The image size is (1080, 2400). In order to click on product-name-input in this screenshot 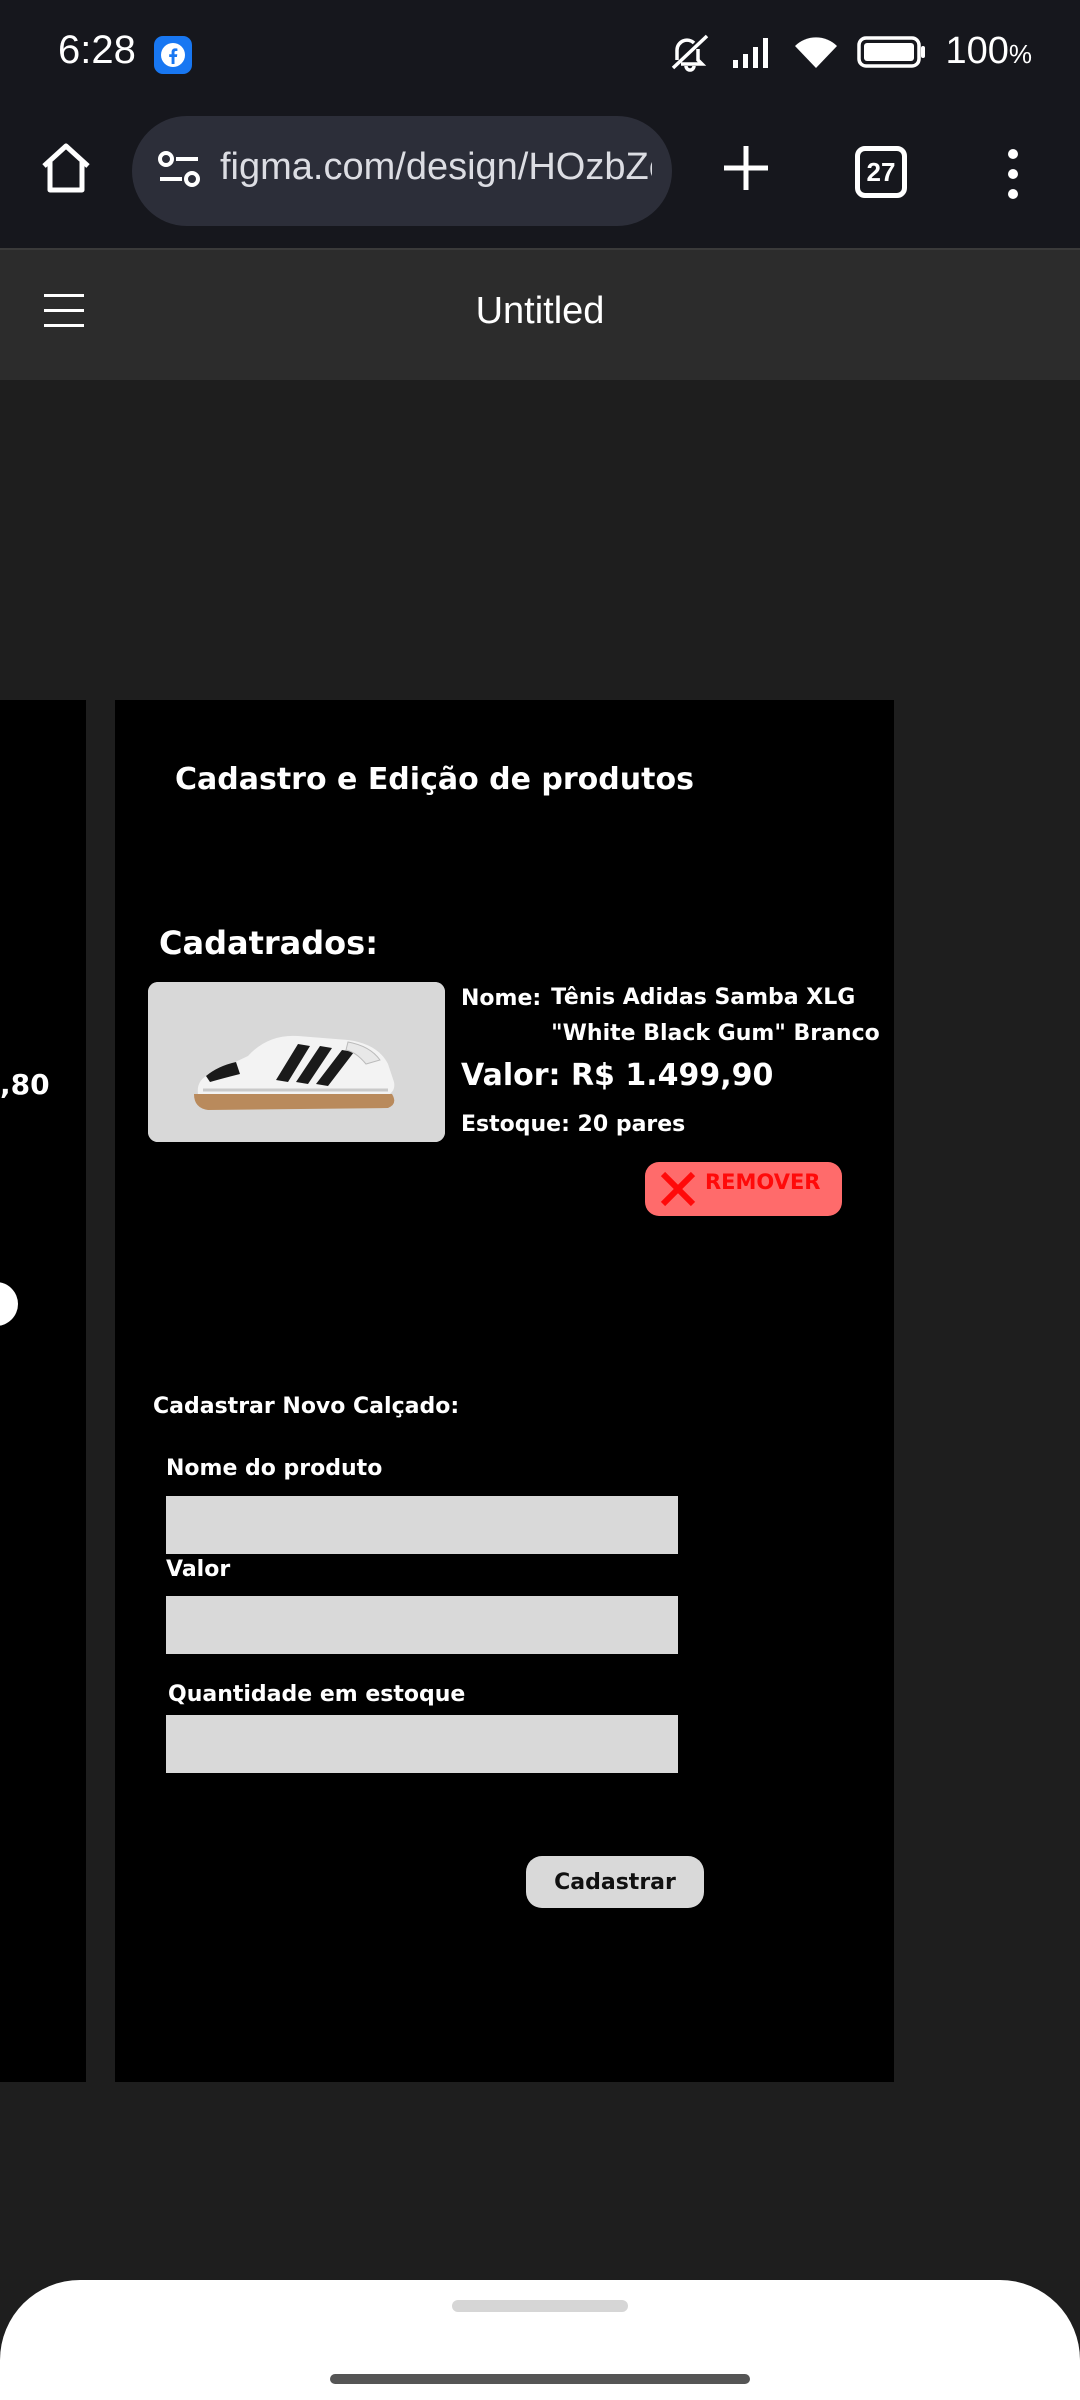, I will do `click(422, 1525)`.